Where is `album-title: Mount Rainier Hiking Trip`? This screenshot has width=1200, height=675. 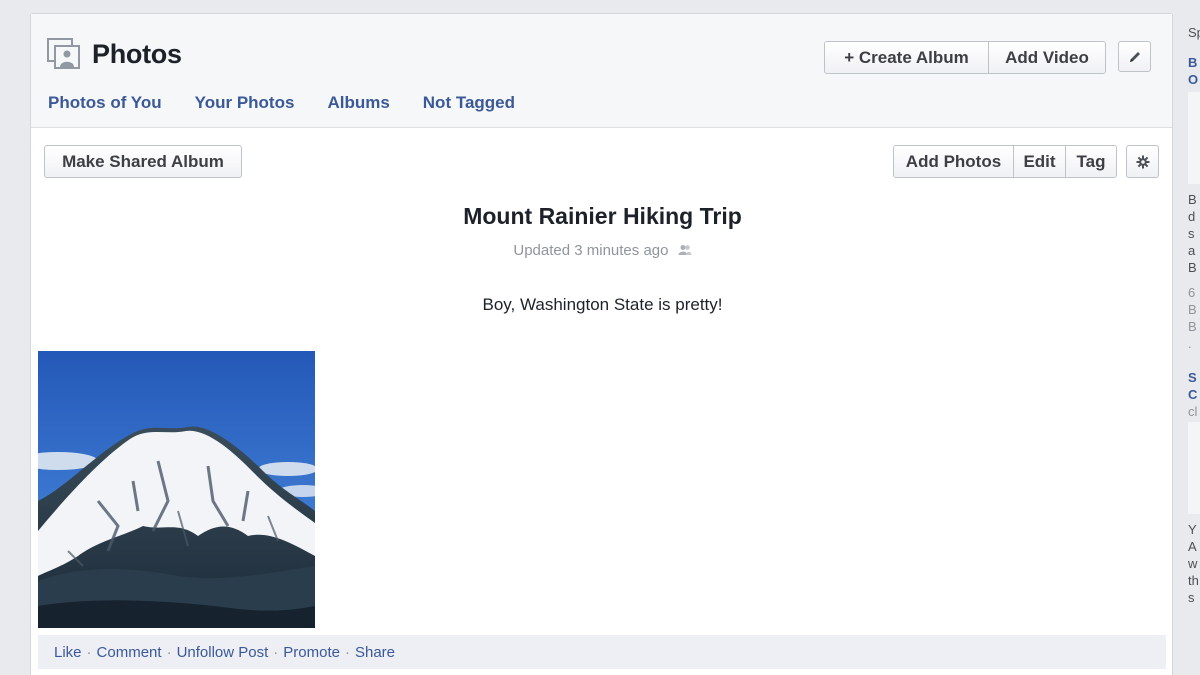
album-title: Mount Rainier Hiking Trip is located at coordinates (602, 216).